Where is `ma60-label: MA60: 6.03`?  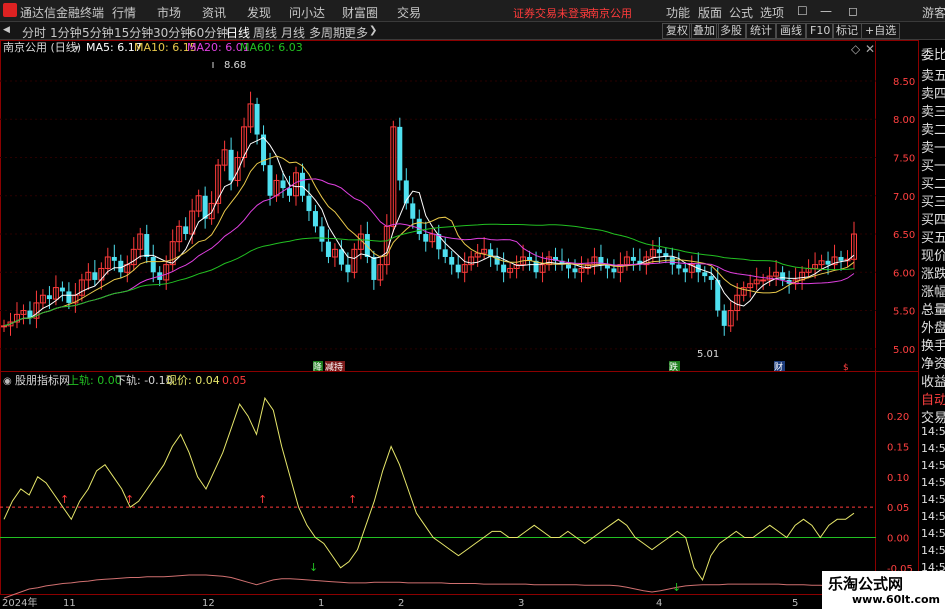 ma60-label: MA60: 6.03 is located at coordinates (271, 47).